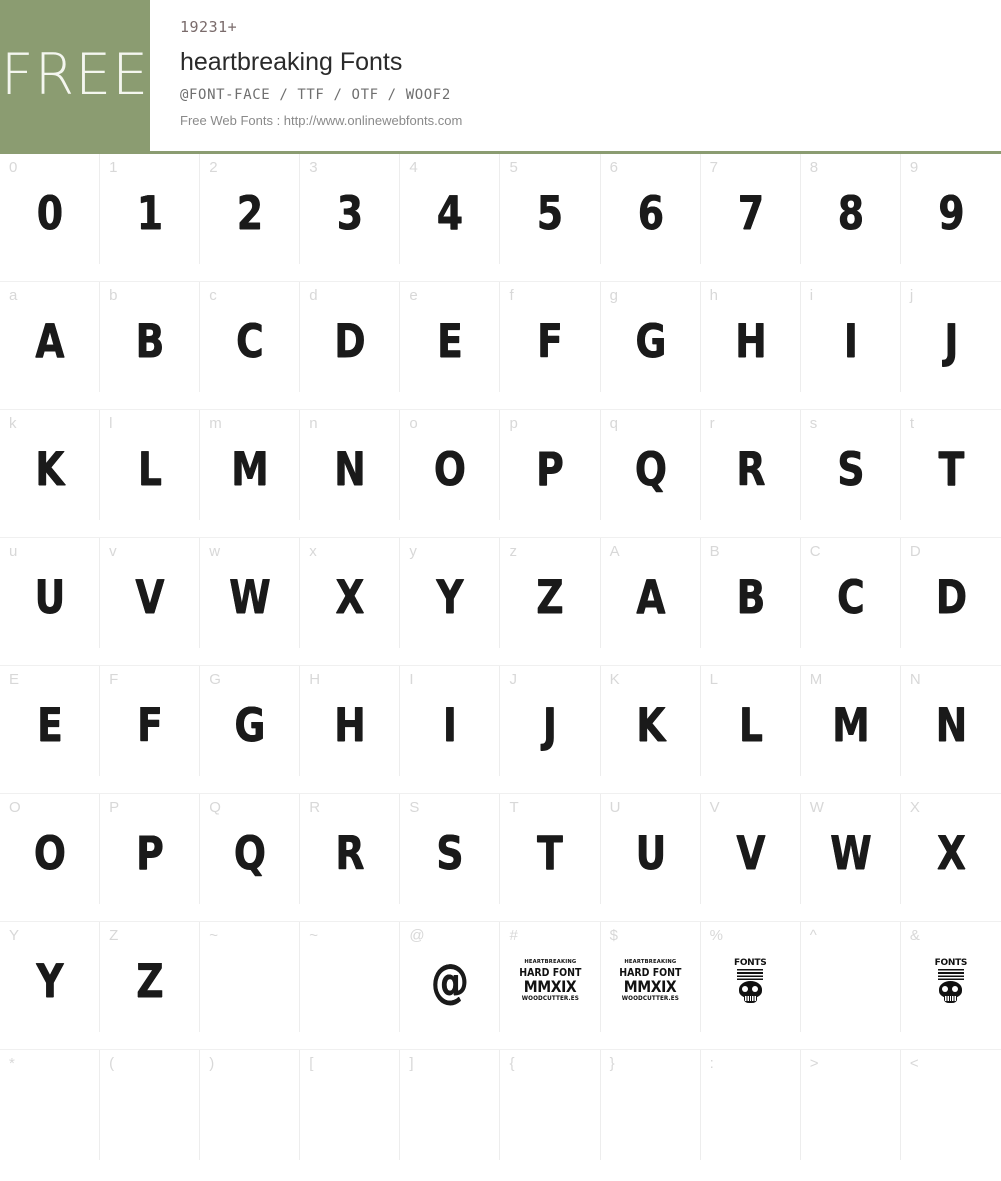  Describe the element at coordinates (912, 423) in the screenshot. I see `glyph-cell-label: t` at that location.